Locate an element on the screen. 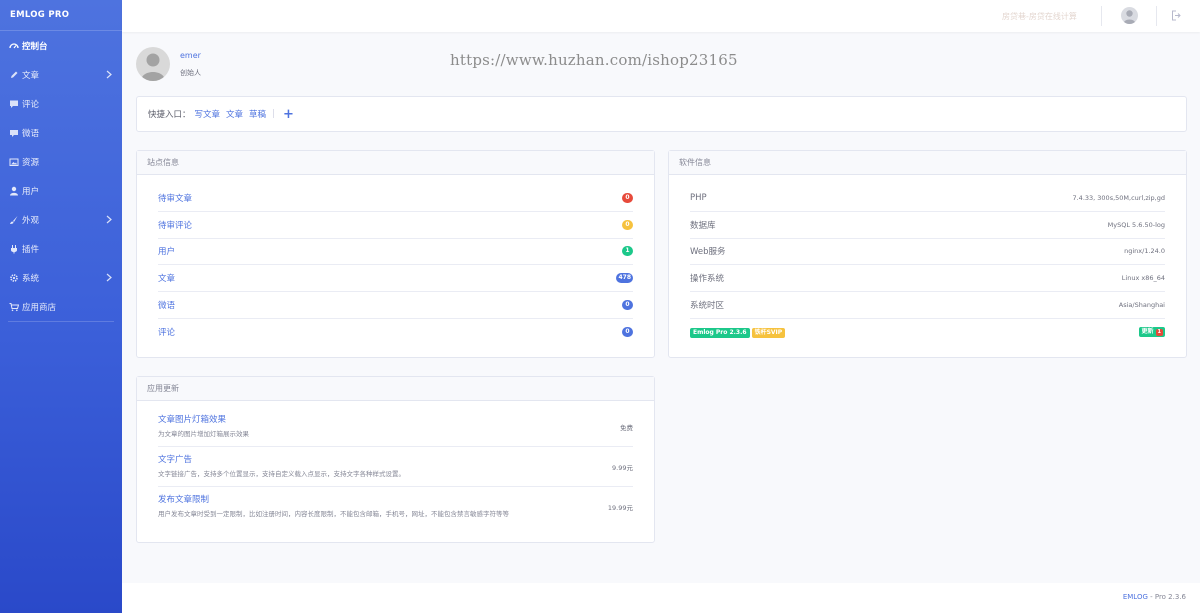 The width and height of the screenshot is (1200, 613). footer-text: EMLOG - Pro 2.3.6 is located at coordinates (1154, 597).